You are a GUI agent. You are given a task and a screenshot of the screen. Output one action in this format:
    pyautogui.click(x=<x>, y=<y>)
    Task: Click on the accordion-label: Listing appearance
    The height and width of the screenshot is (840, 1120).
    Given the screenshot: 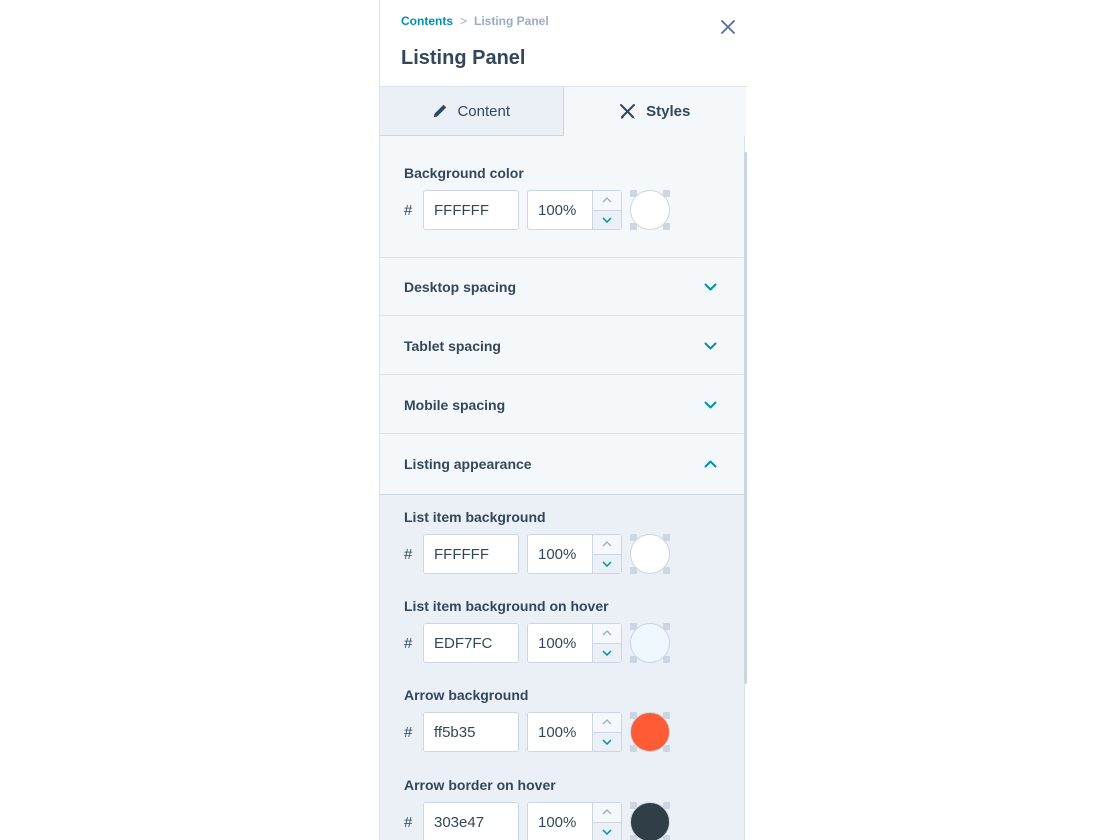 What is the action you would take?
    pyautogui.click(x=468, y=464)
    